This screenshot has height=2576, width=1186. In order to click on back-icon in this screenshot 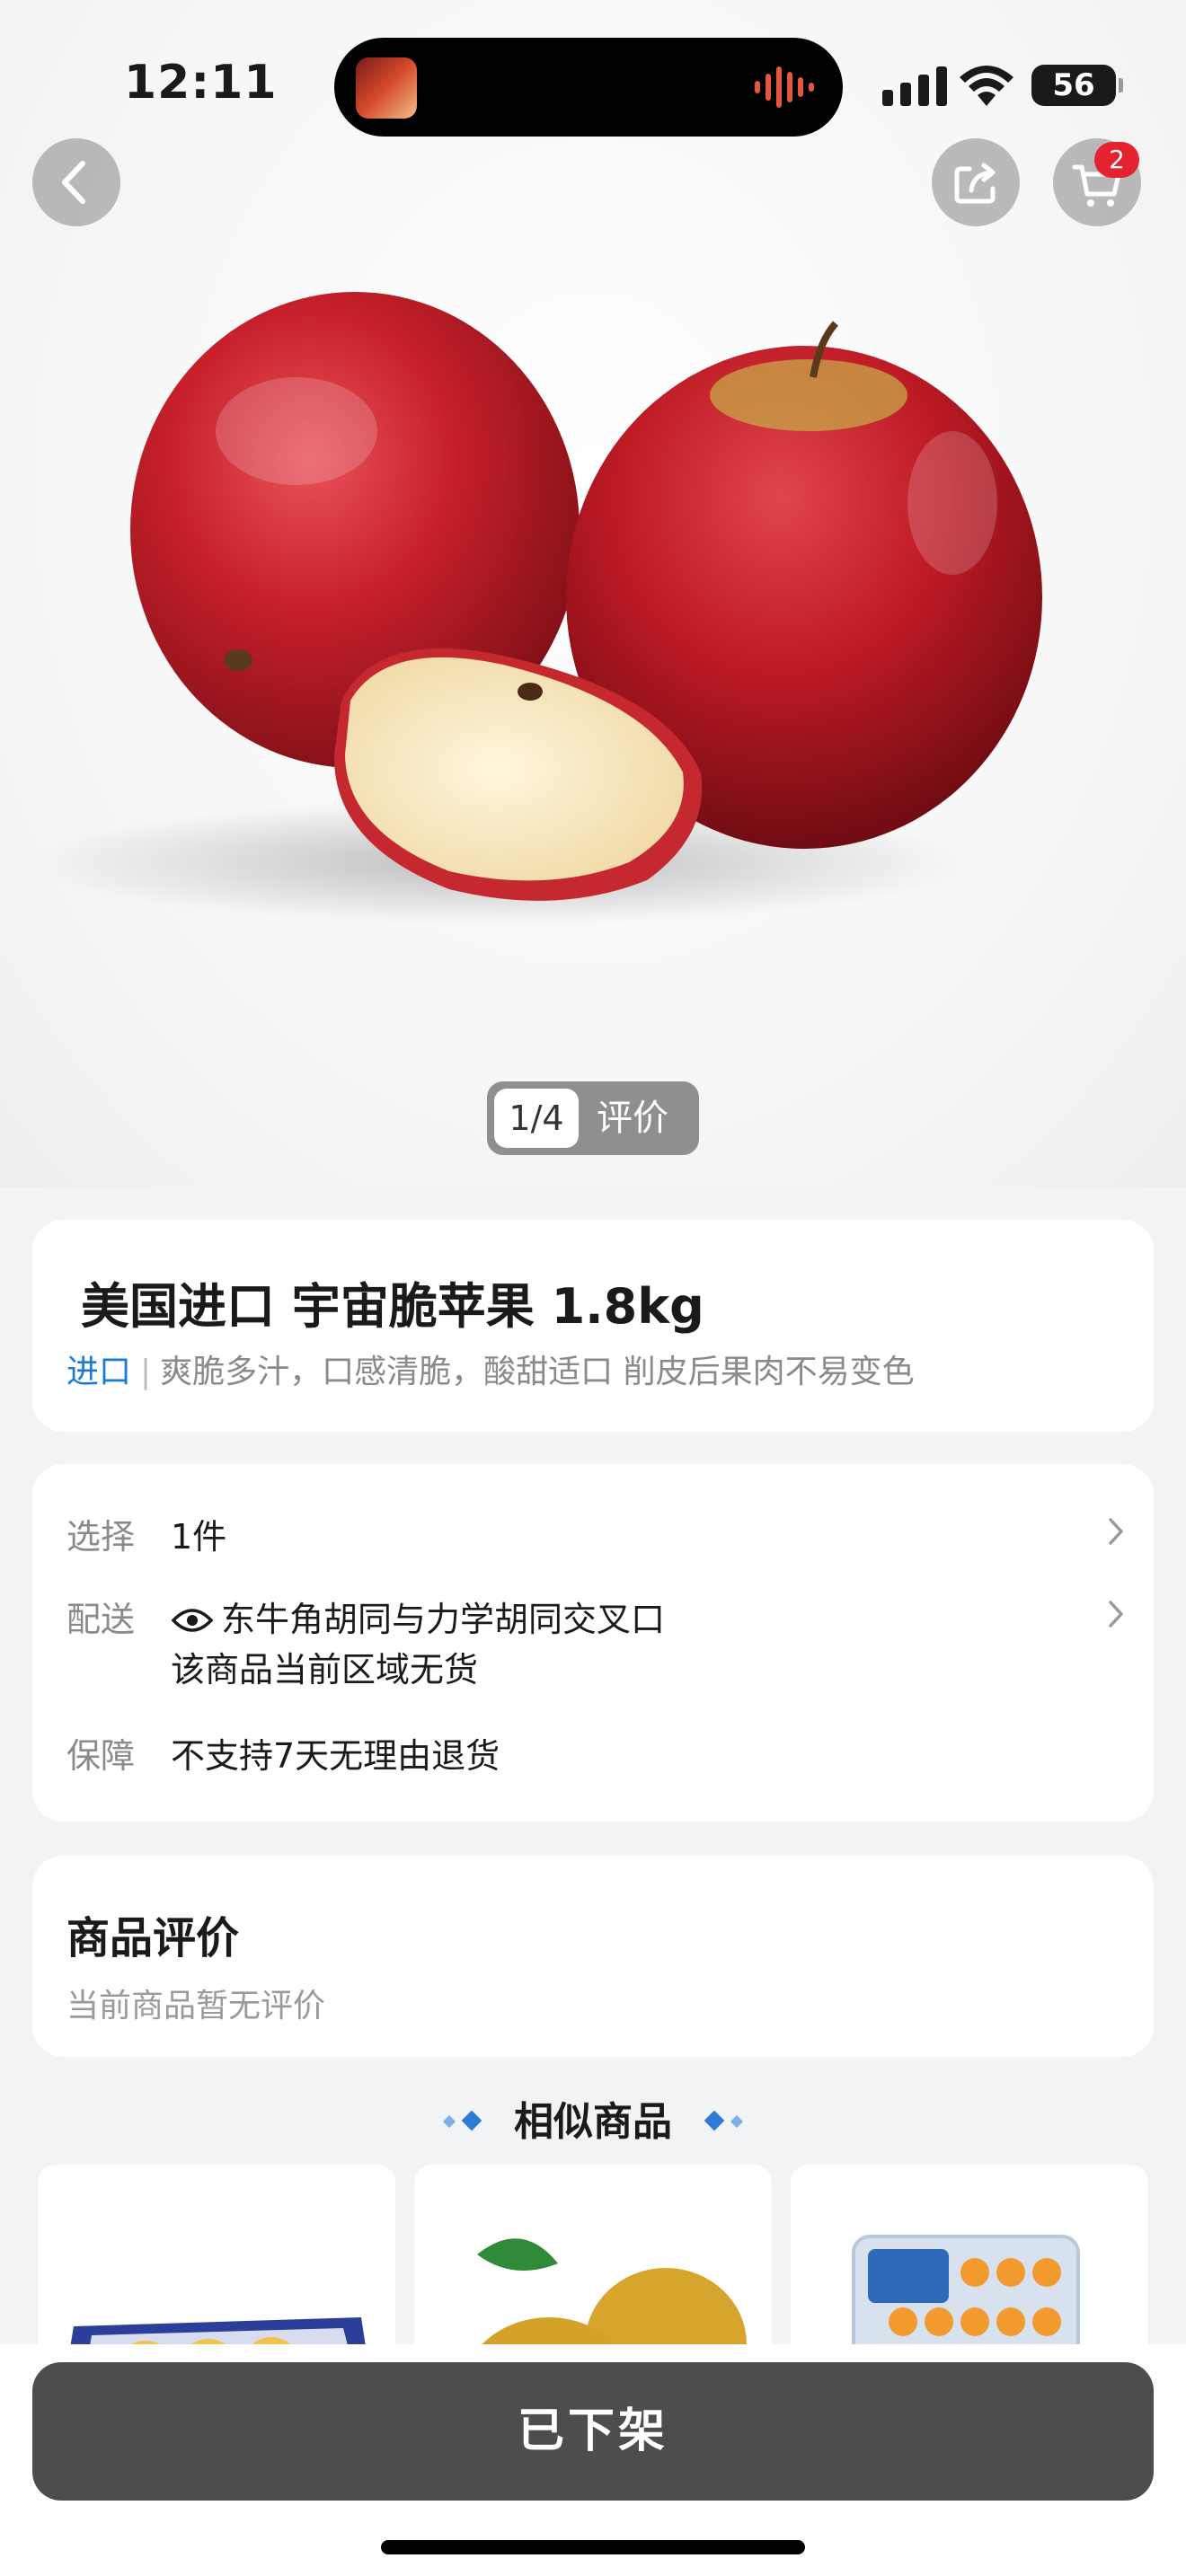, I will do `click(73, 182)`.